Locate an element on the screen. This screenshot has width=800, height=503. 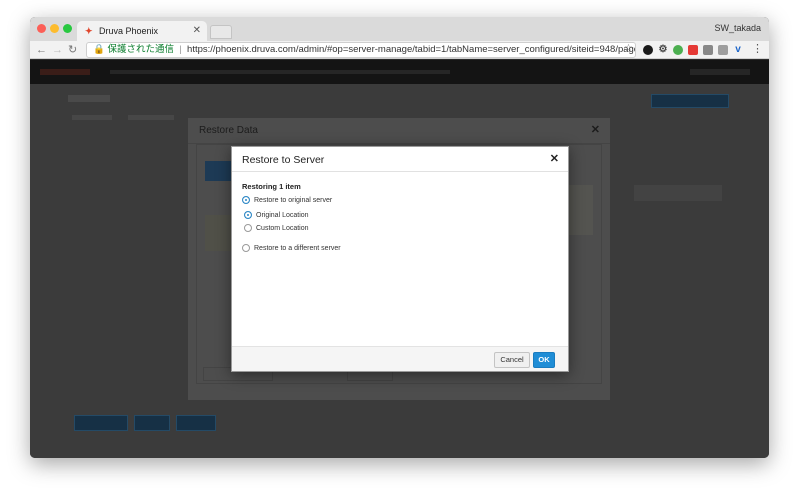
settings-gear-icon: ⚙ is located at coordinates (663, 50).